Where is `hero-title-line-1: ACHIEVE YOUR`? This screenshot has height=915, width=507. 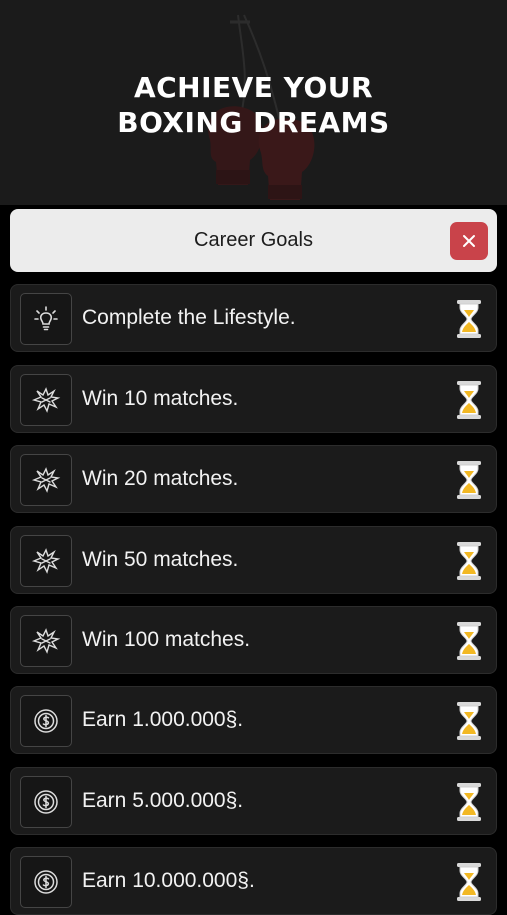
hero-title-line-1: ACHIEVE YOUR is located at coordinates (253, 87).